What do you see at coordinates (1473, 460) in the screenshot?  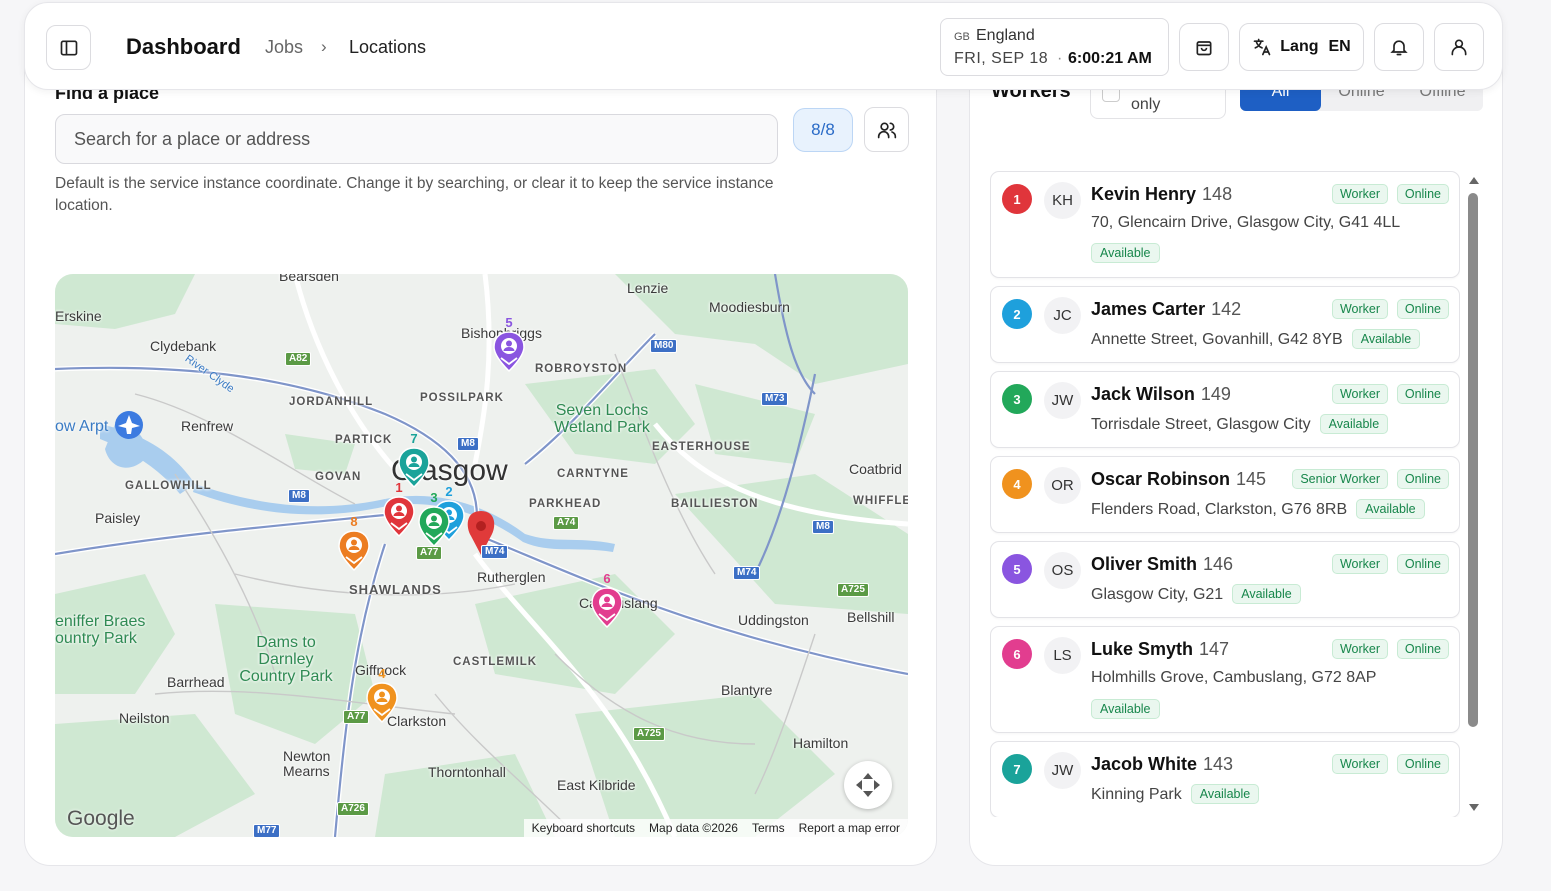 I see `scroll-thumb` at bounding box center [1473, 460].